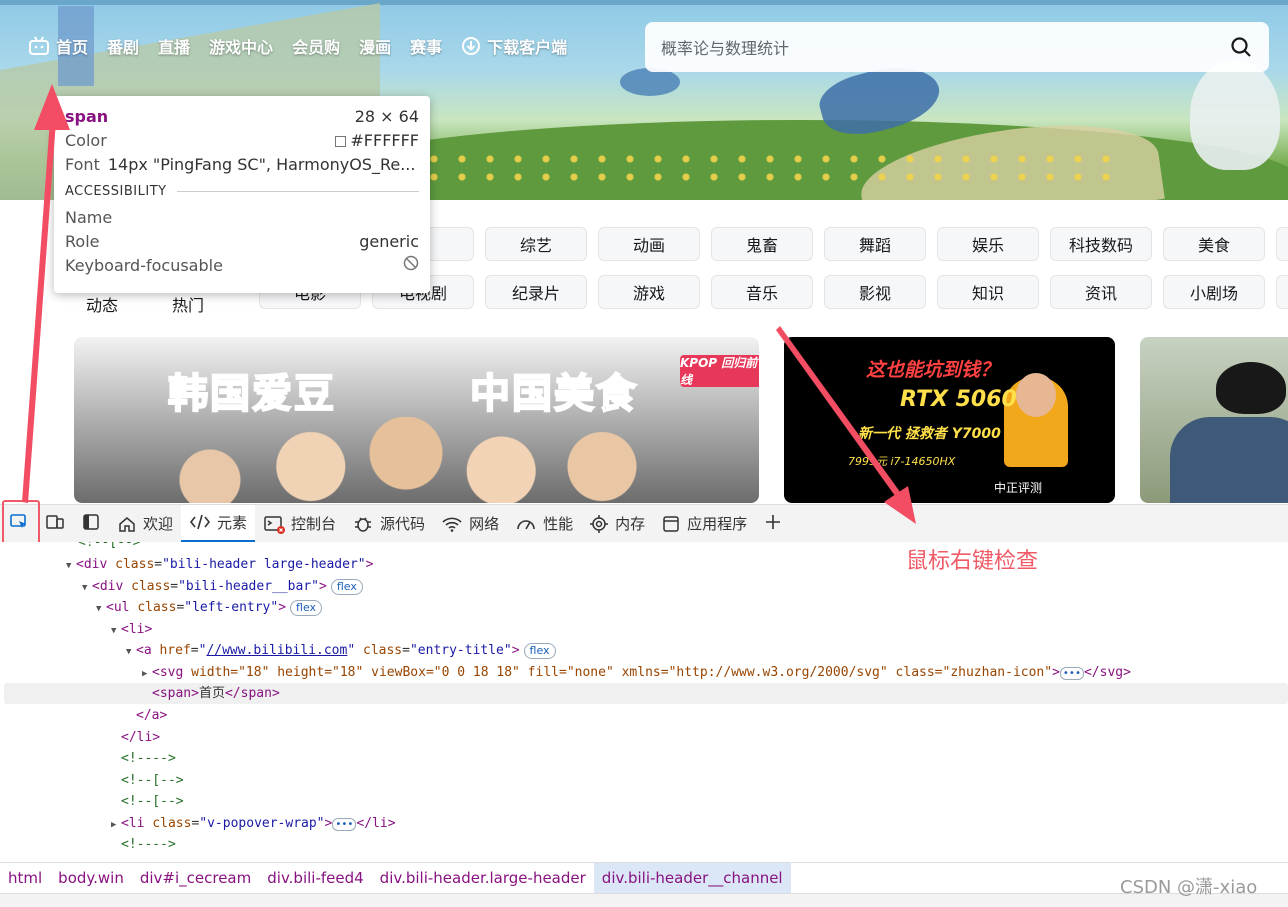  Describe the element at coordinates (242, 217) in the screenshot. I see `tooltip-name-row: Name` at that location.